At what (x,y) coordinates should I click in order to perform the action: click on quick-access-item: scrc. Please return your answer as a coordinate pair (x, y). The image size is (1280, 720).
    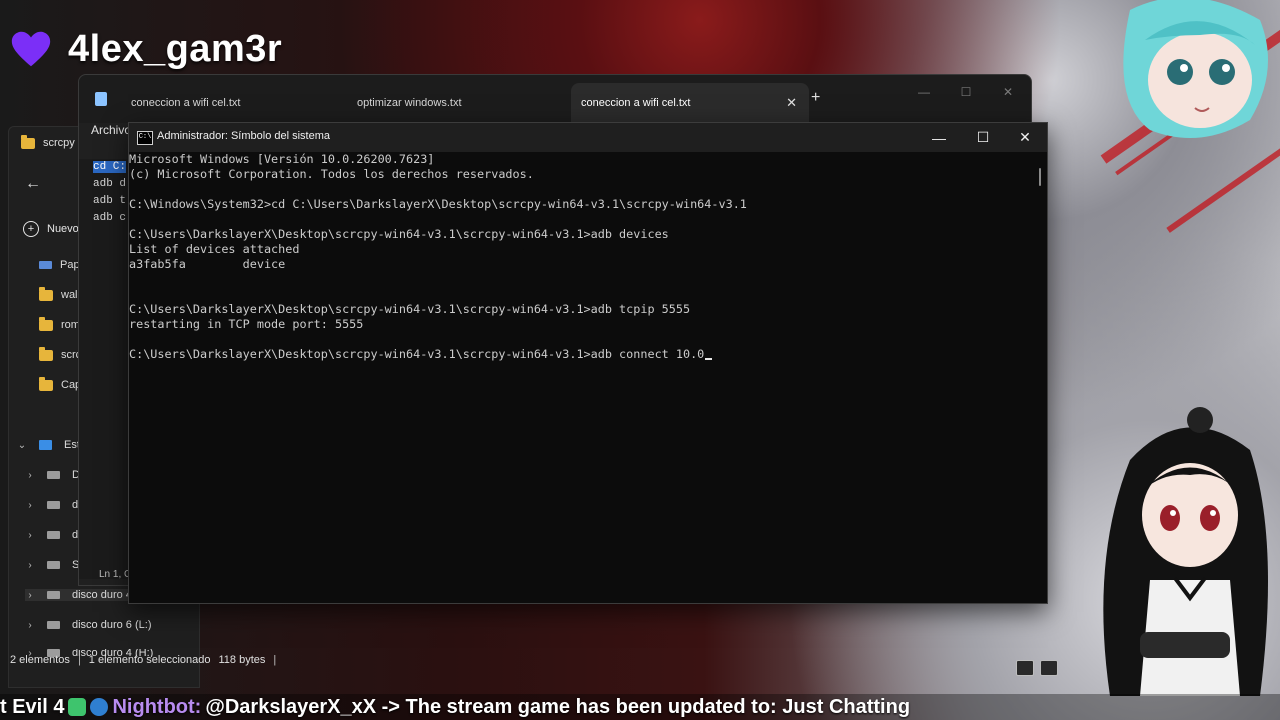
    Looking at the image, I should click on (60, 353).